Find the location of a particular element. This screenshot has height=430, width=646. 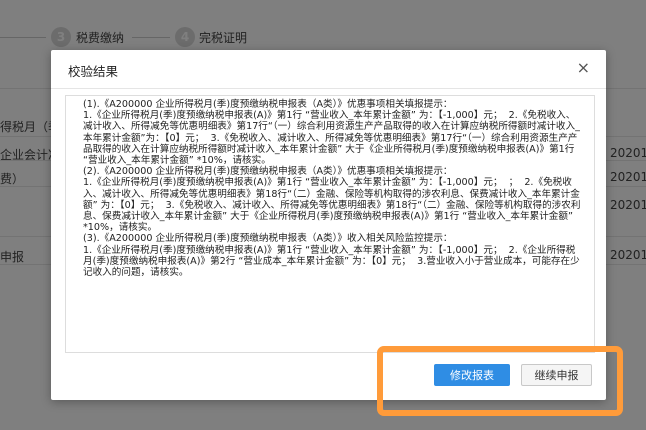

dialog-header: 校验结果 × is located at coordinates (328, 69).